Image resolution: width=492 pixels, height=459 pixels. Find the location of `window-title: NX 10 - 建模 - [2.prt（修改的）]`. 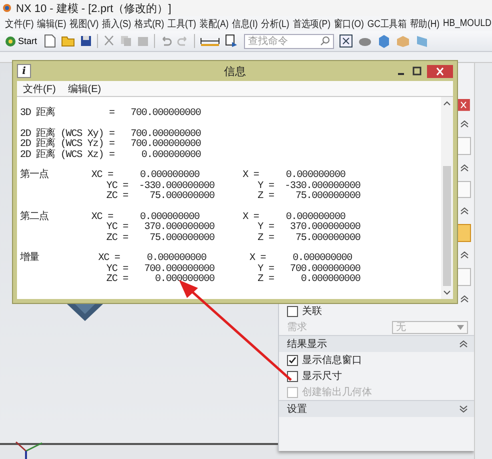

window-title: NX 10 - 建模 - [2.prt（修改的）] is located at coordinates (94, 9).